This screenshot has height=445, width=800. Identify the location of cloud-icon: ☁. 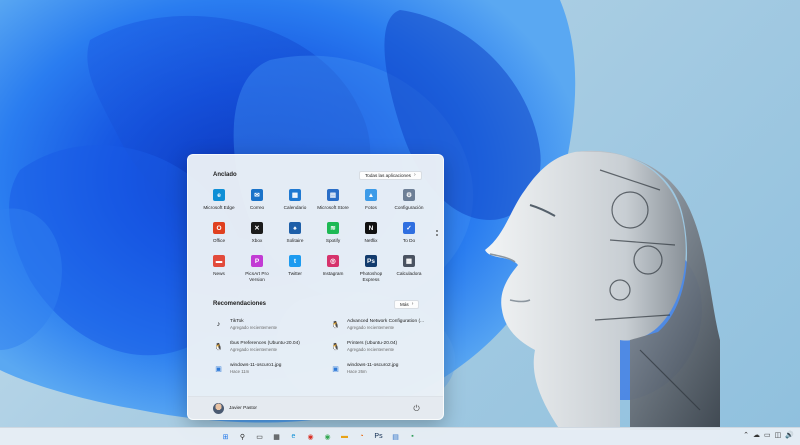
(756, 435).